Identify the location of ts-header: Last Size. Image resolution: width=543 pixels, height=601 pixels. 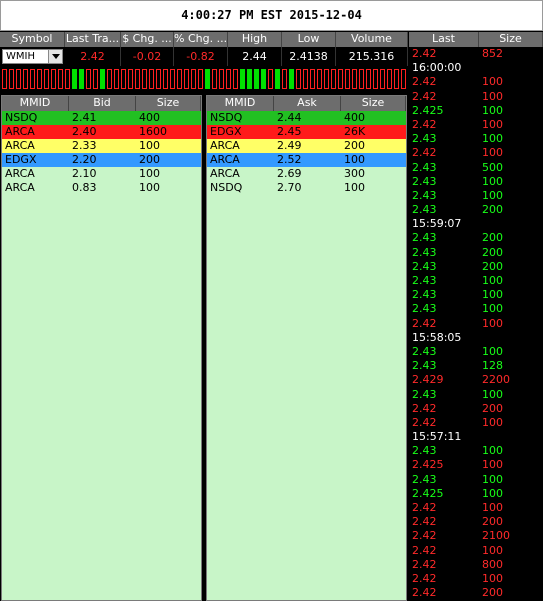
(476, 39).